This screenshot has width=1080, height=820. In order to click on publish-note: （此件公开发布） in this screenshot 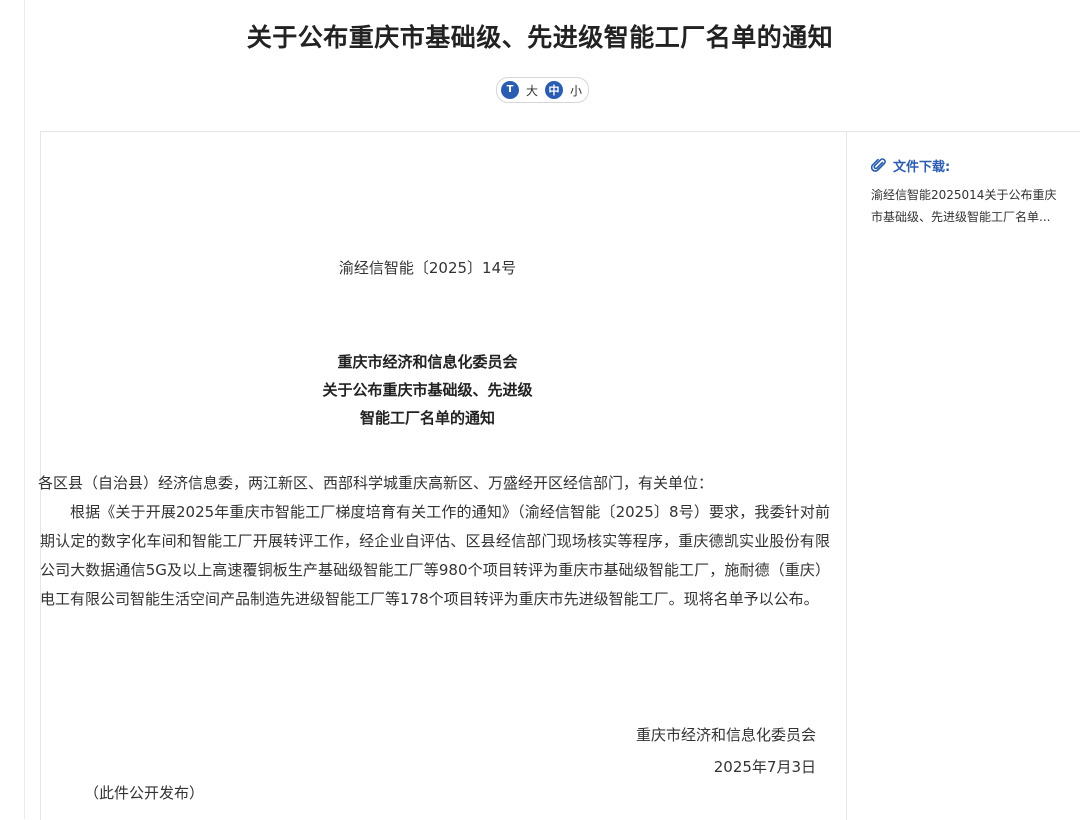, I will do `click(144, 793)`.